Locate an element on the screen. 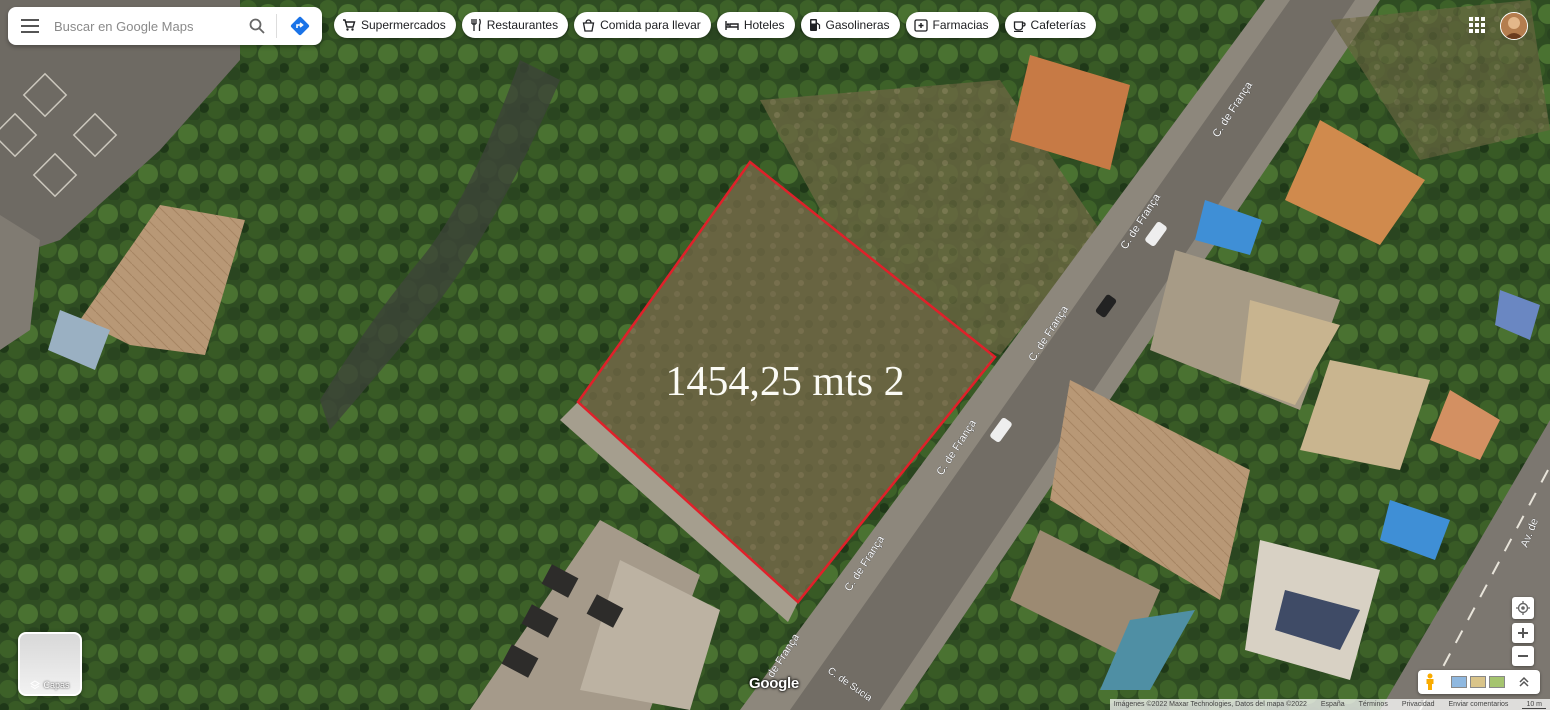 The width and height of the screenshot is (1550, 710). search-box is located at coordinates (165, 26).